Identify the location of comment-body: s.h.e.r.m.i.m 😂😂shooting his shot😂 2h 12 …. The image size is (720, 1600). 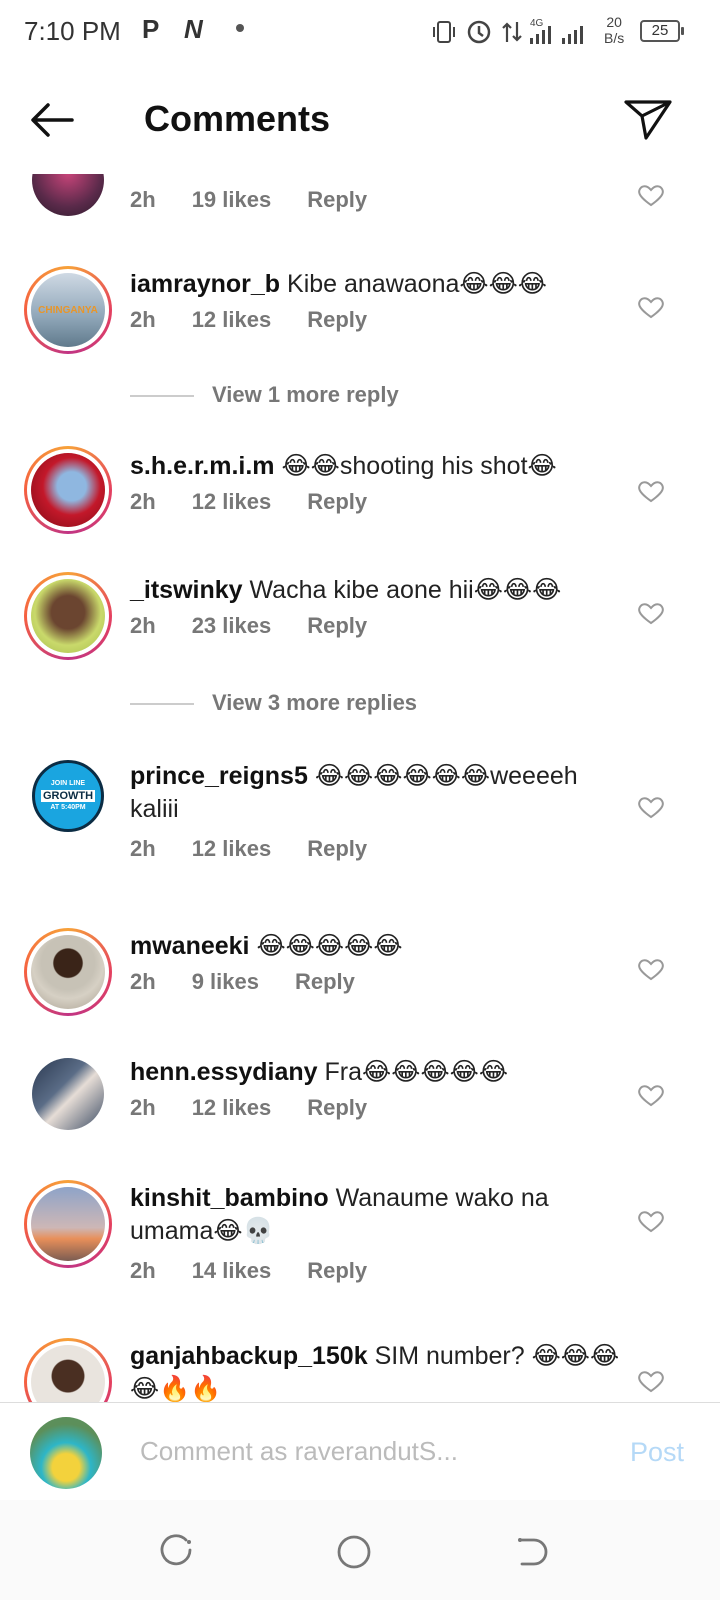
(380, 482).